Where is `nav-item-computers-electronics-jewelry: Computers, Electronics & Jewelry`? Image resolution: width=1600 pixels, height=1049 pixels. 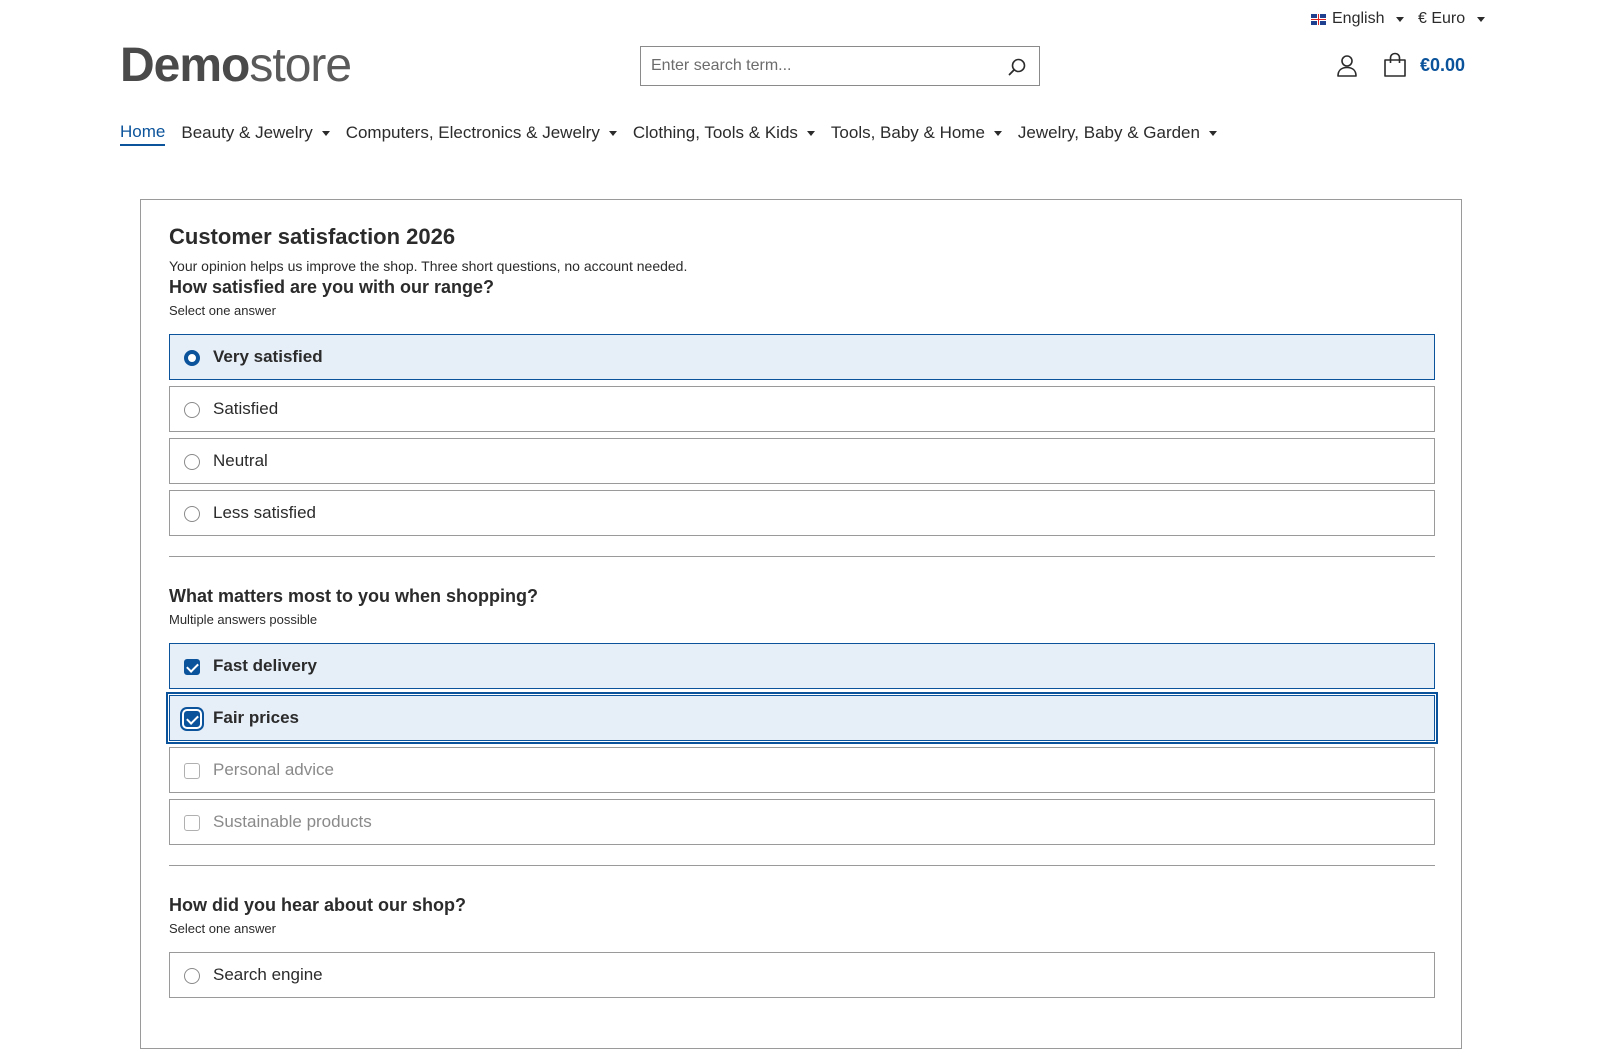
nav-item-computers-electronics-jewelry: Computers, Electronics & Jewelry is located at coordinates (481, 133).